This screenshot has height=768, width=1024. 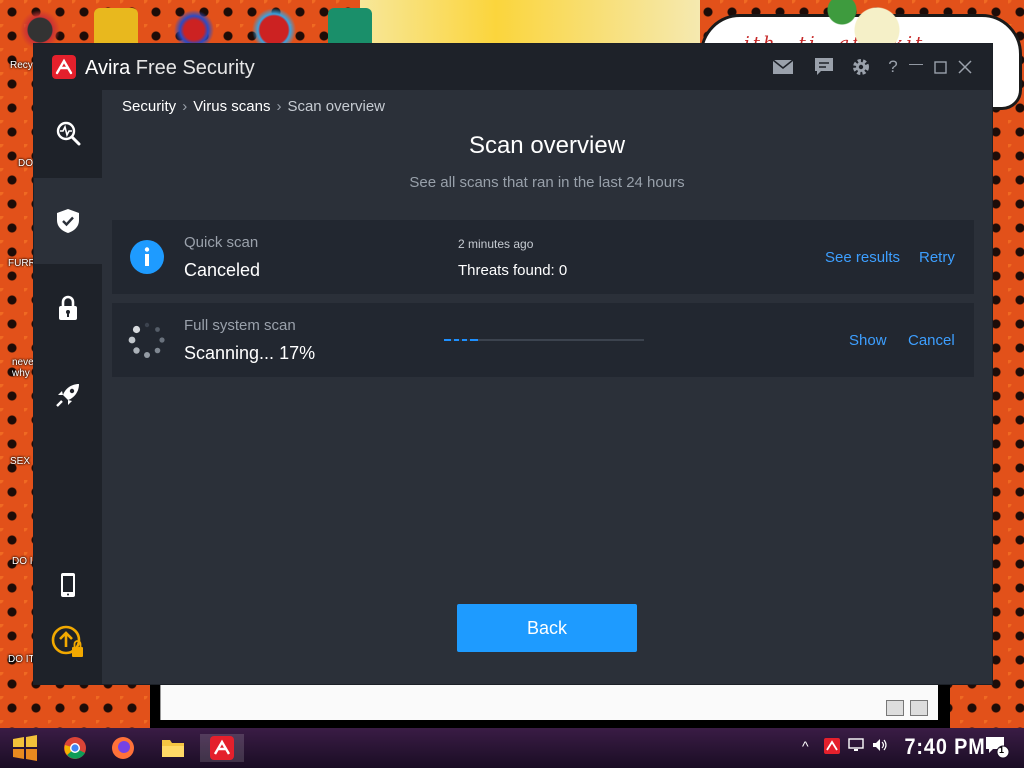 What do you see at coordinates (25, 163) in the screenshot?
I see `desktop-label-1: DO` at bounding box center [25, 163].